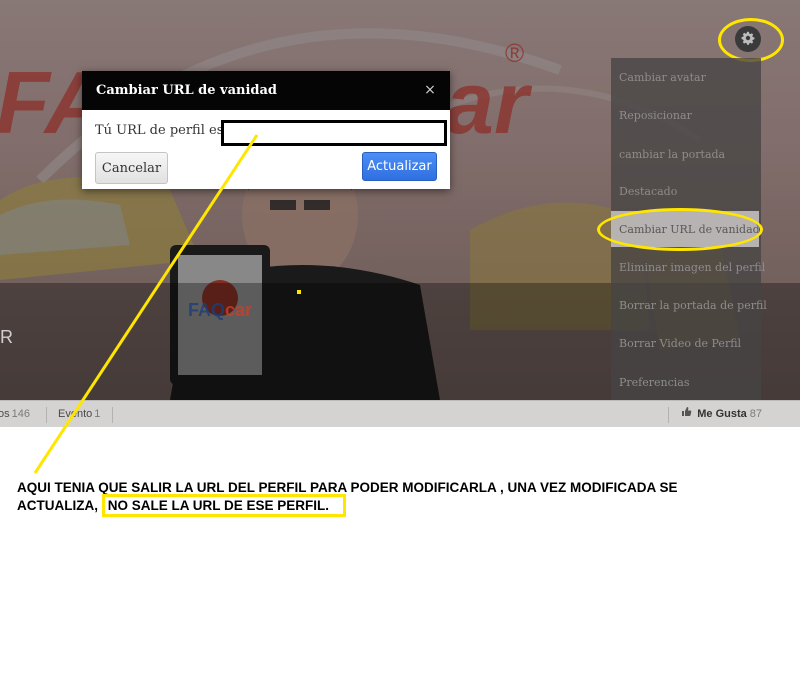  Describe the element at coordinates (224, 505) in the screenshot. I see `annotation-highlight-box: NO SALE LA URL DE ESE PERFIL.` at that location.